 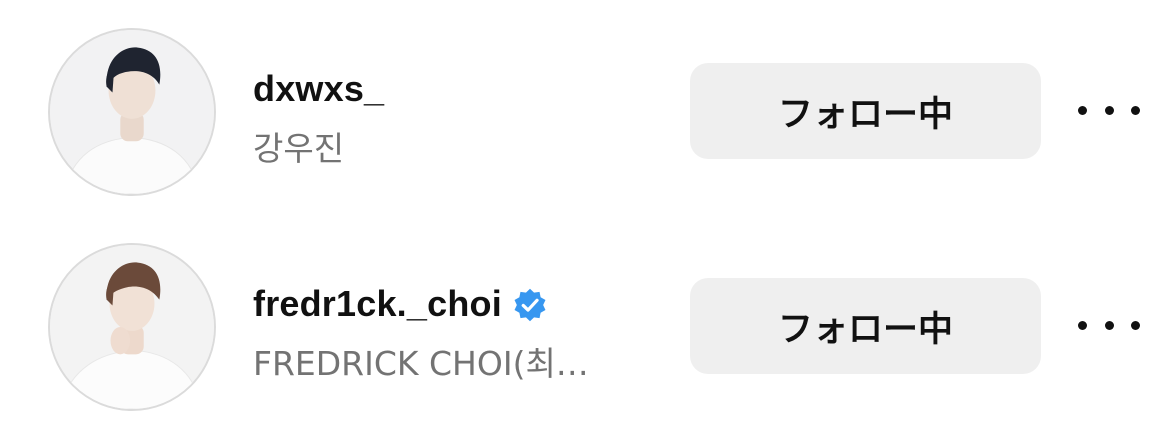 What do you see at coordinates (299, 148) in the screenshot?
I see `full-name: 강우진` at bounding box center [299, 148].